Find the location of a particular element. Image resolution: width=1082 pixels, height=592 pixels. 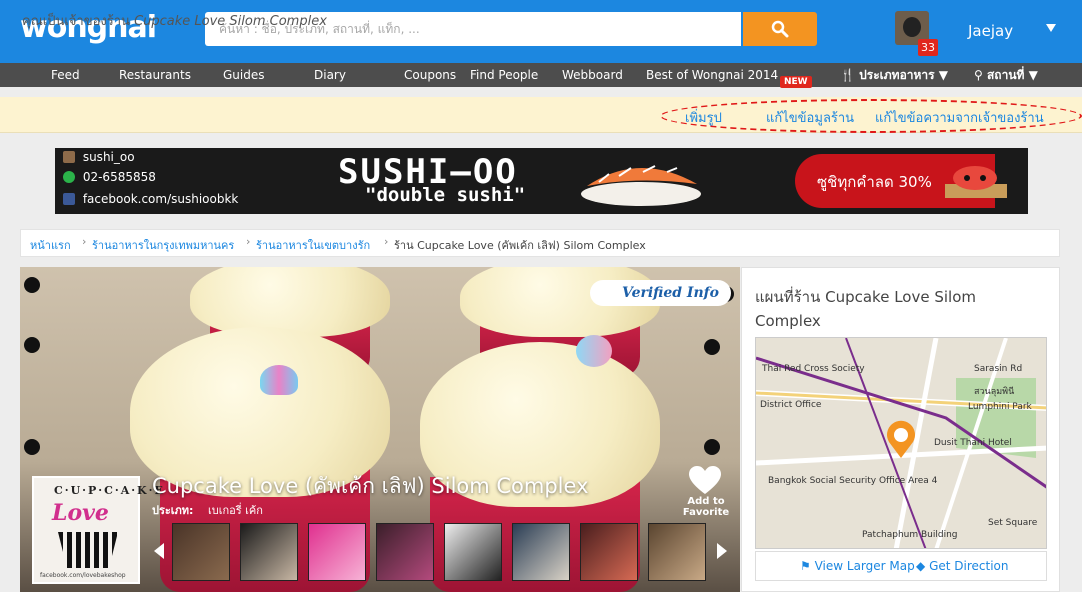

map-label: Lumphini Park is located at coordinates (1000, 407).